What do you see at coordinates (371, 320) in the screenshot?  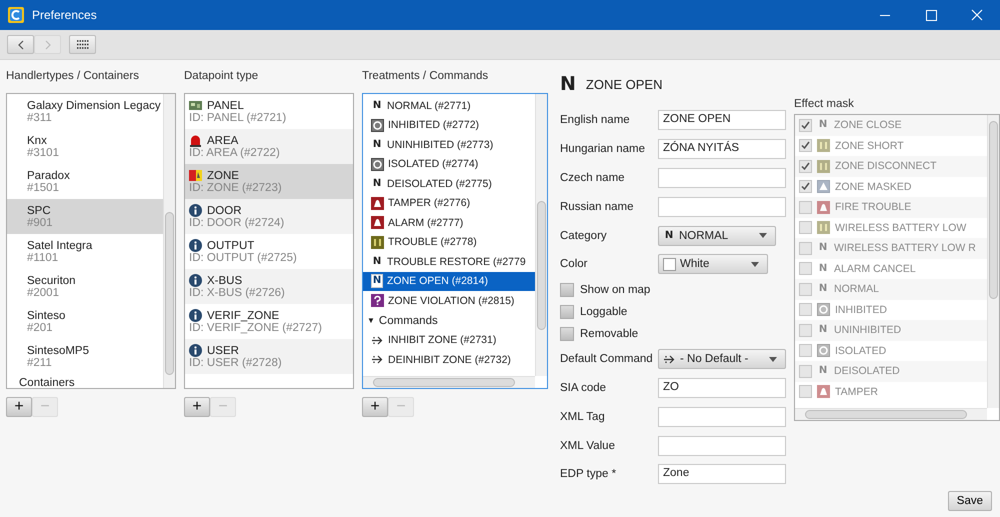 I see `expand-toggle: ▼` at bounding box center [371, 320].